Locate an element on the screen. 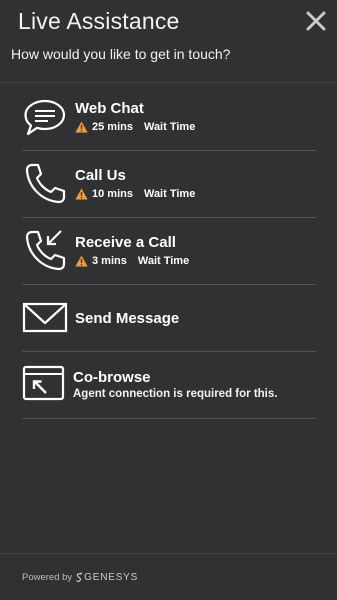  envelope-icon is located at coordinates (45, 317).